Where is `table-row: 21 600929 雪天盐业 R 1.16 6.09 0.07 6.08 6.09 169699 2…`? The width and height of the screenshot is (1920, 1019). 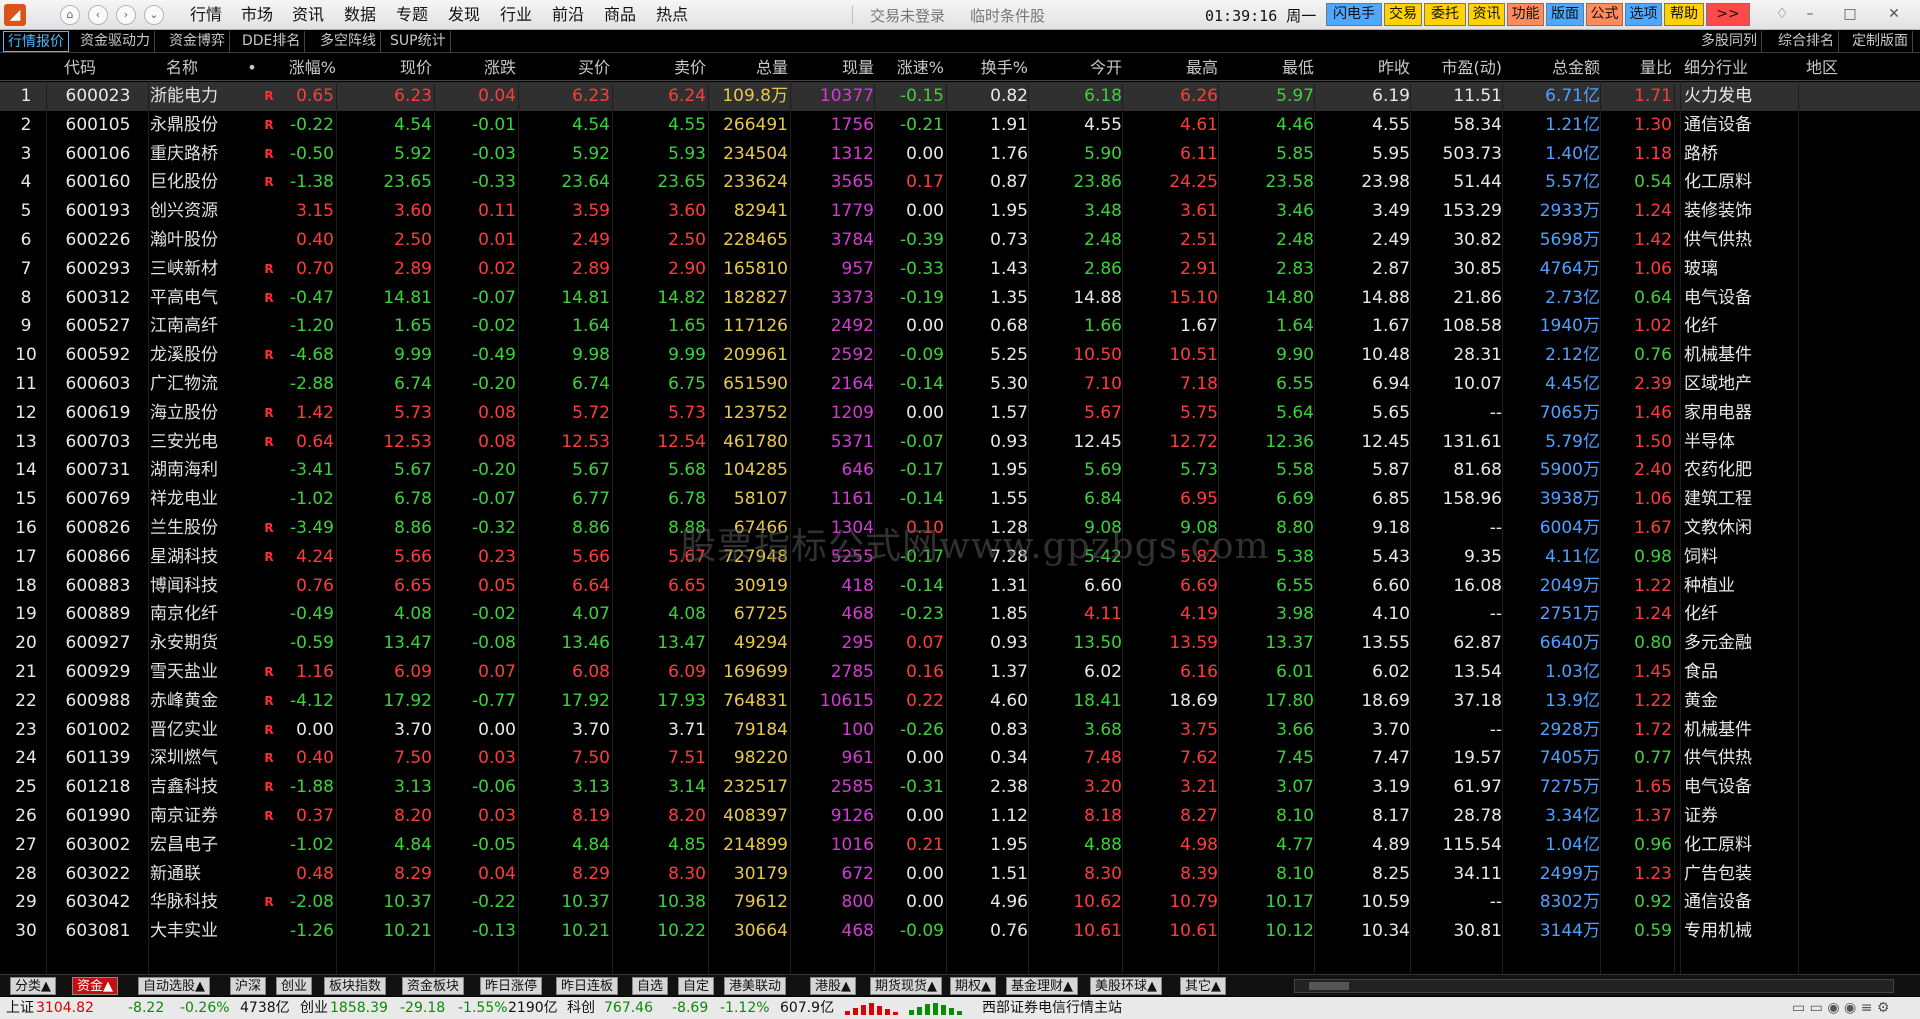
table-row: 21 600929 雪天盐业 R 1.16 6.09 0.07 6.08 6.09 169699 2… is located at coordinates (960, 672).